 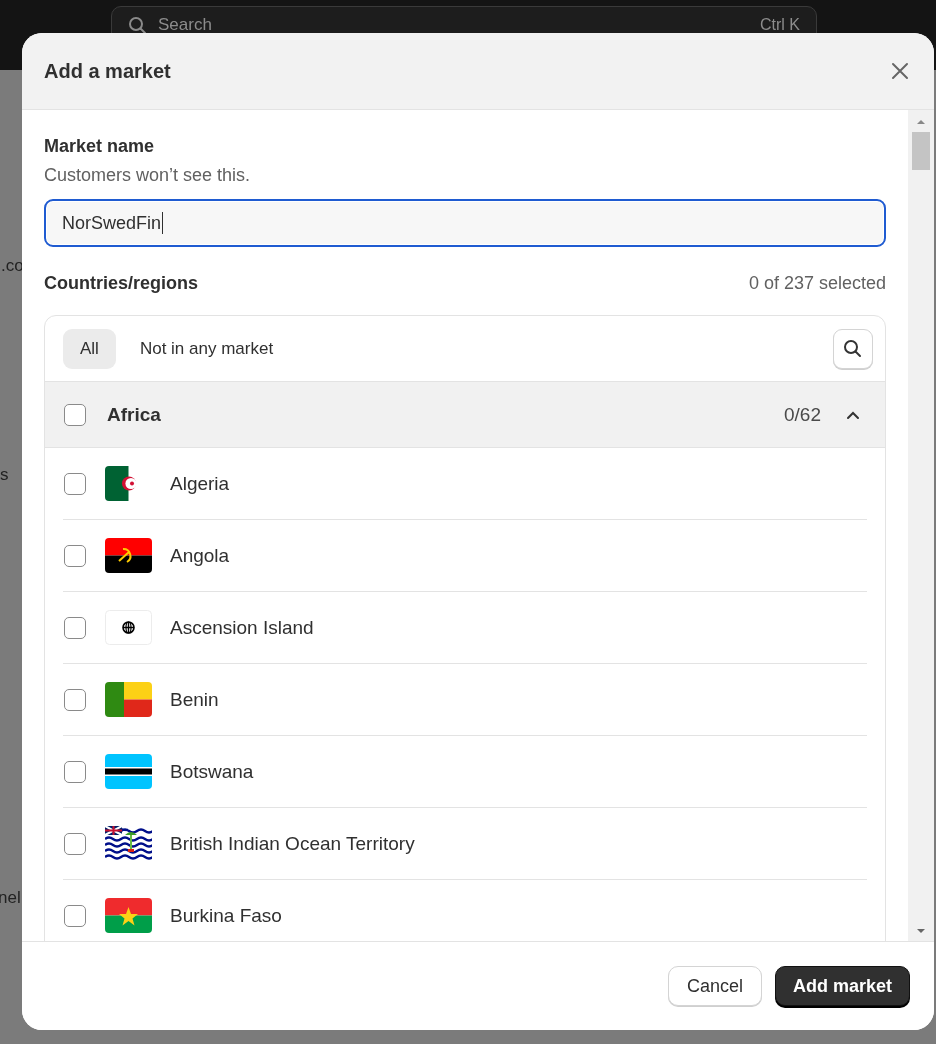 What do you see at coordinates (242, 627) in the screenshot?
I see `country-name: Ascension Island` at bounding box center [242, 627].